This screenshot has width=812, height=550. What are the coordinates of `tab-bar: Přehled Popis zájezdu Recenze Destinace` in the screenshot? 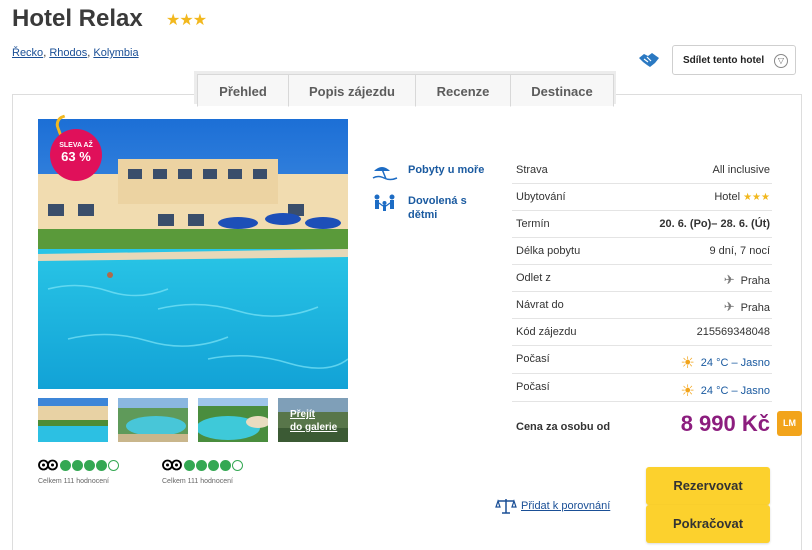 It's located at (405, 89).